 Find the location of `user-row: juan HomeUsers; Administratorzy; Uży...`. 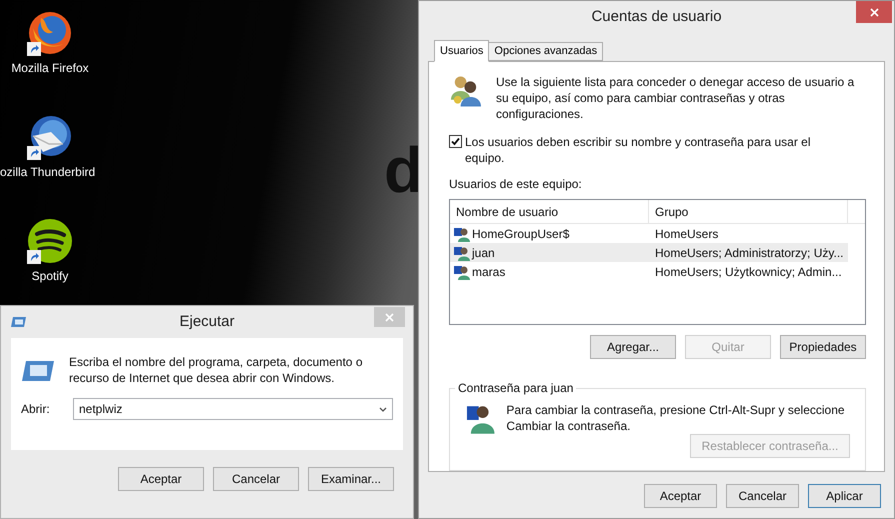

user-row: juan HomeUsers; Administratorzy; Uży... is located at coordinates (649, 252).